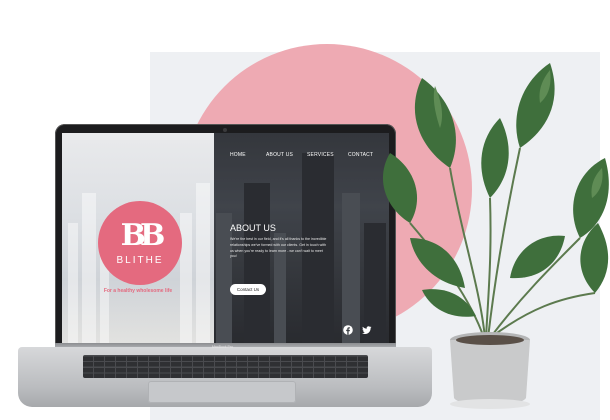  Describe the element at coordinates (225, 130) in the screenshot. I see `camera-icon` at that location.